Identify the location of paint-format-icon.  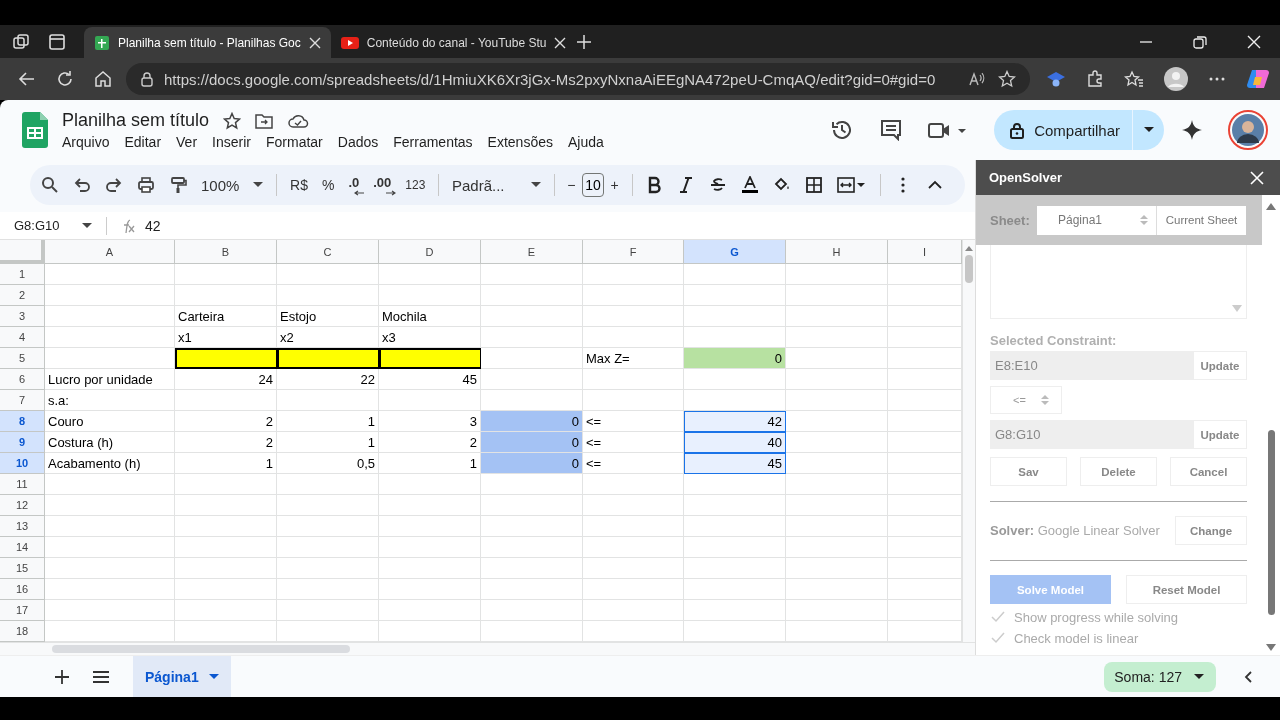
(178, 185).